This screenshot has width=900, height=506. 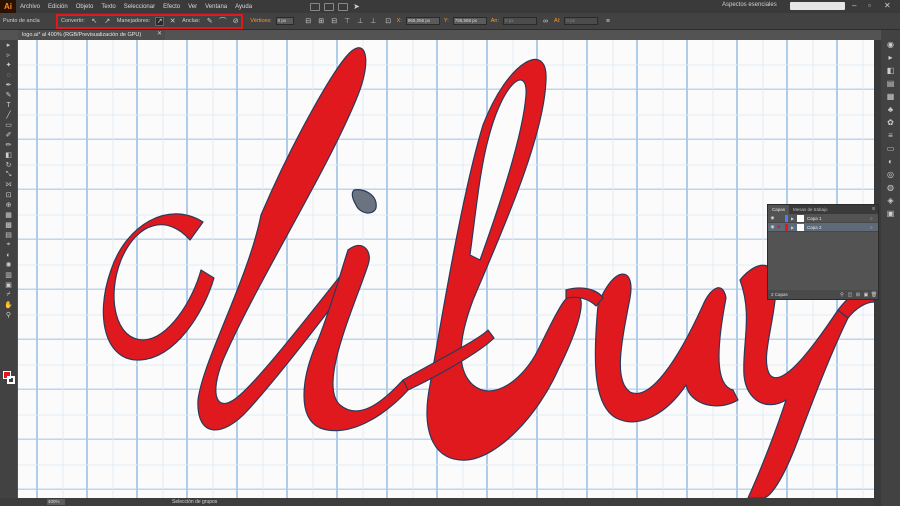 What do you see at coordinates (284, 21) in the screenshot?
I see `vertices-field: 0 px` at bounding box center [284, 21].